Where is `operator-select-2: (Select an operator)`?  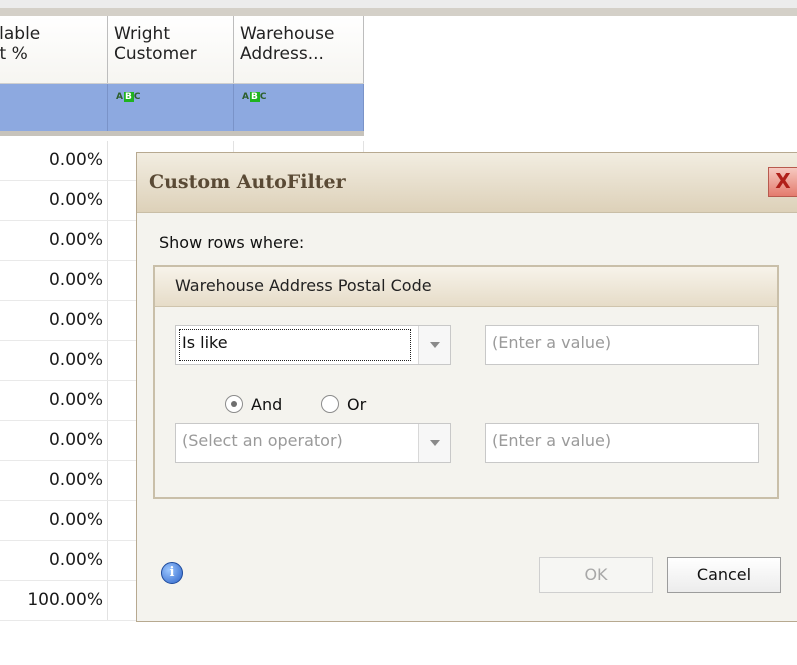
operator-select-2: (Select an operator) is located at coordinates (313, 443).